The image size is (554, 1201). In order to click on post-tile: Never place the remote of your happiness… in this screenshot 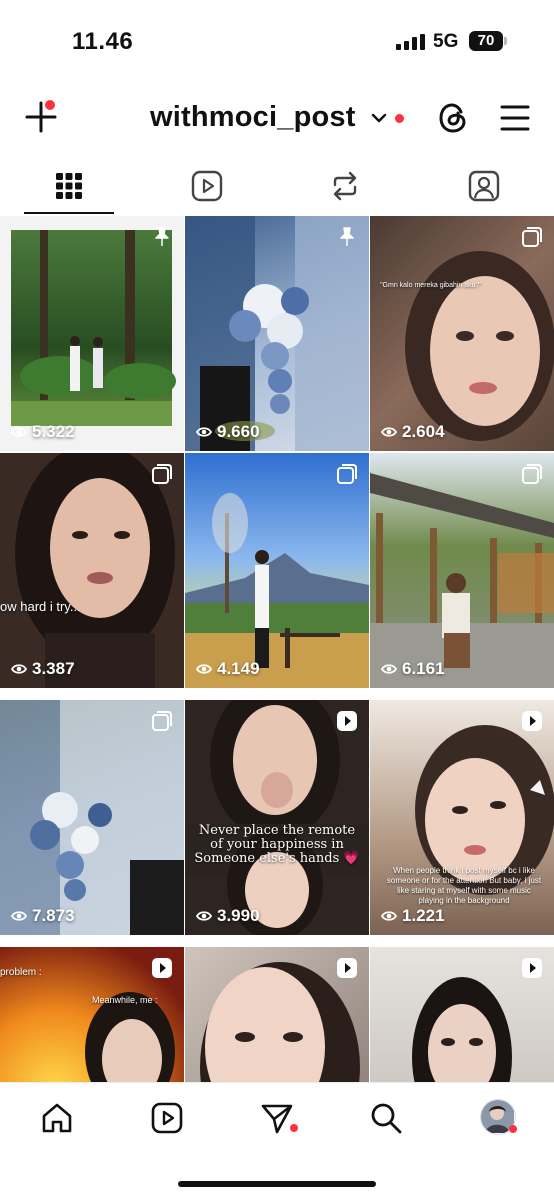, I will do `click(277, 817)`.